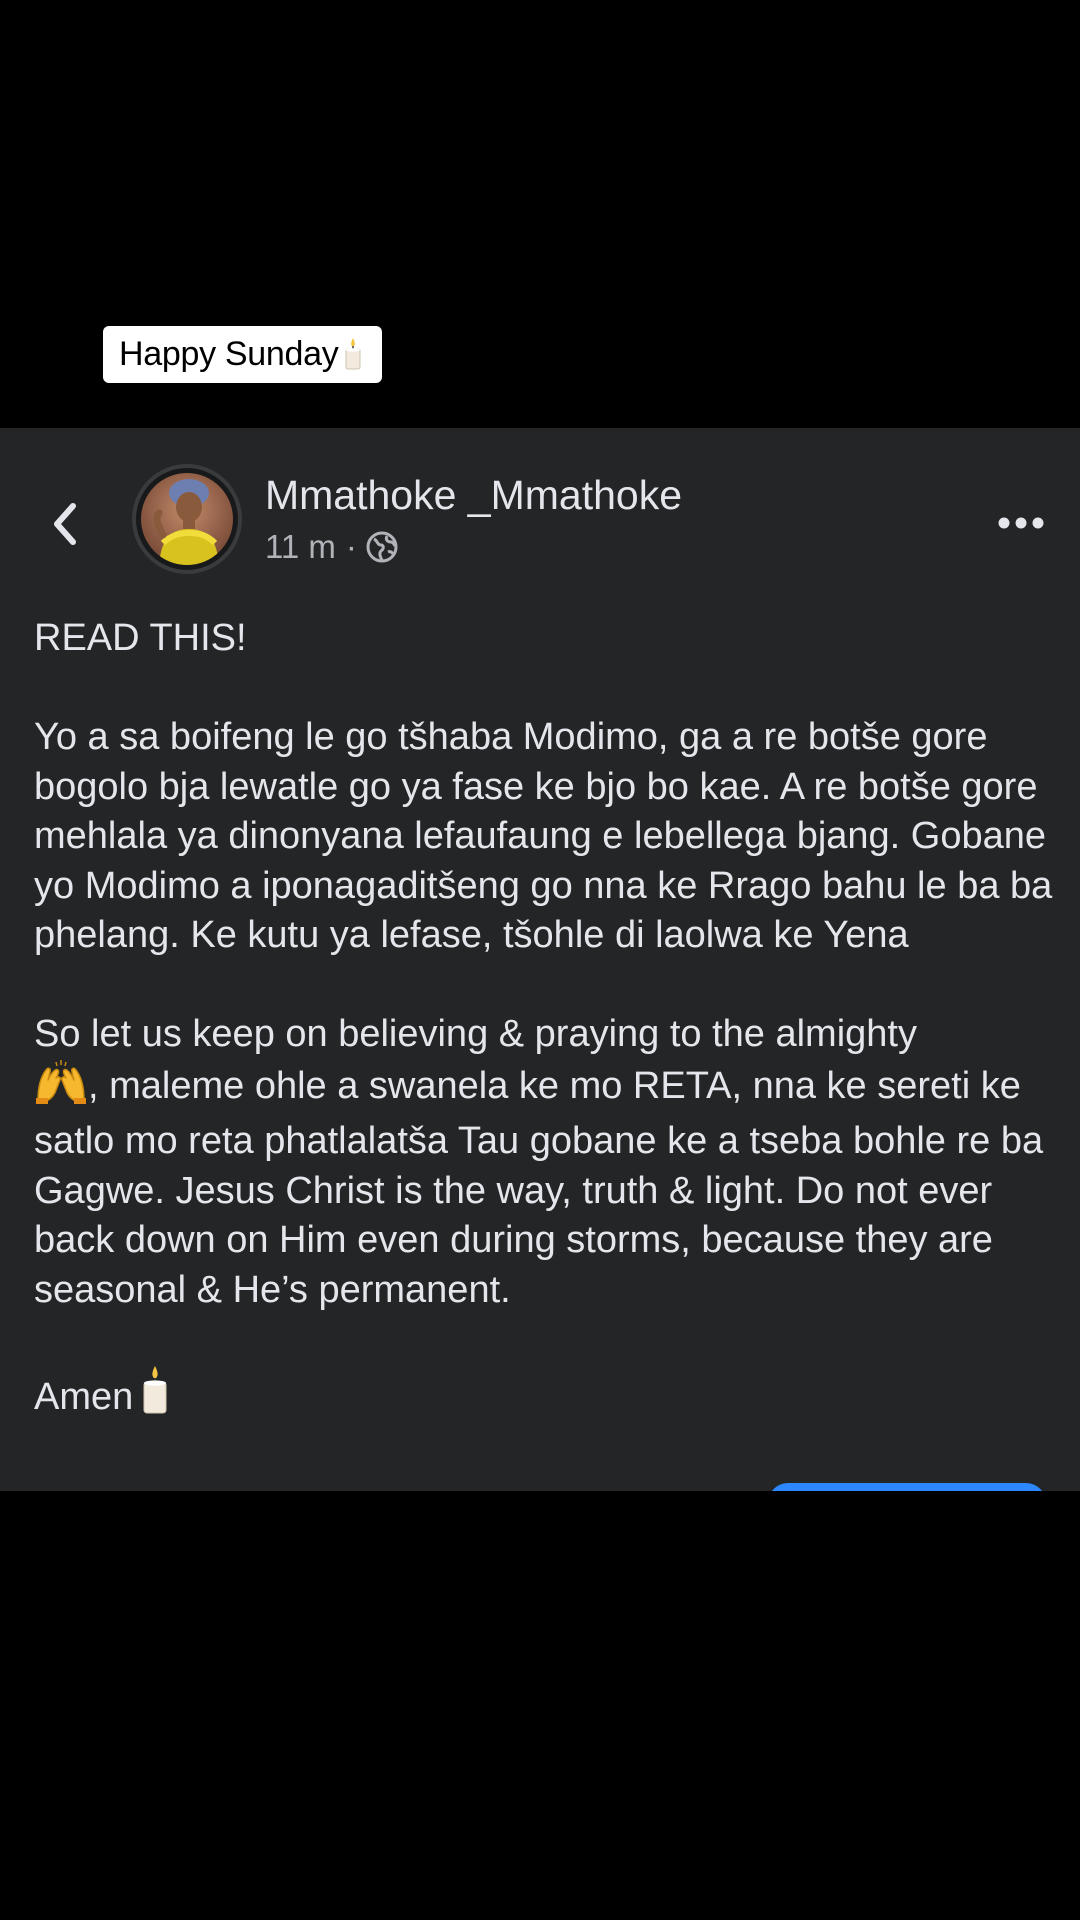 The width and height of the screenshot is (1080, 1920). I want to click on post-meta: 11 m ·, so click(332, 547).